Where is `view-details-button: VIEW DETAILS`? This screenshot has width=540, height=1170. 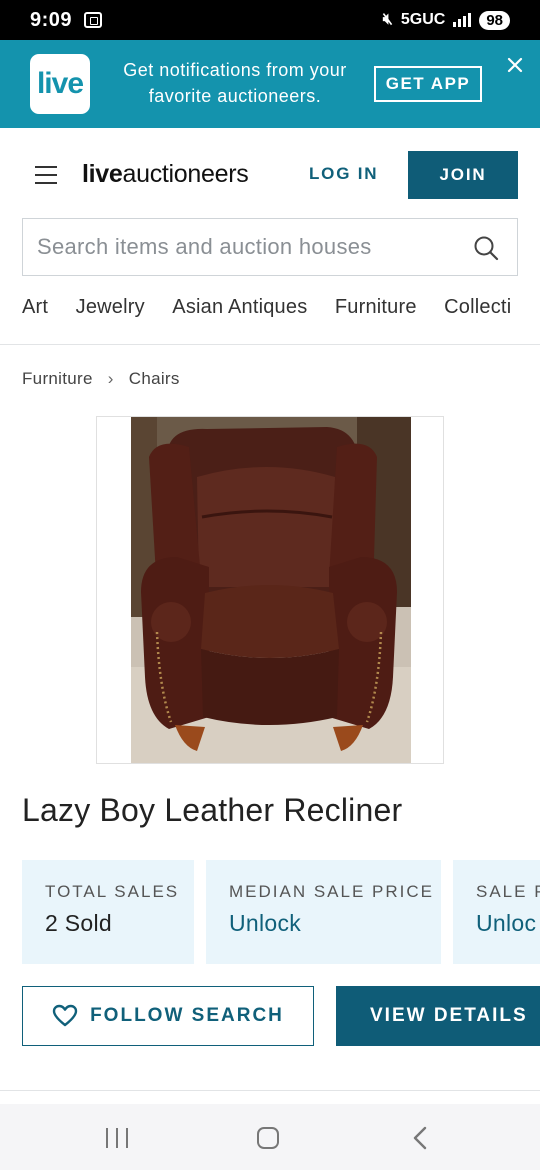
view-details-button: VIEW DETAILS is located at coordinates (438, 1016).